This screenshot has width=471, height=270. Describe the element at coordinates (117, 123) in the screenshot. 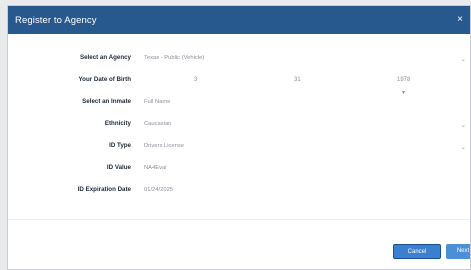

I see `ethnicity-label: Ethnicity` at that location.